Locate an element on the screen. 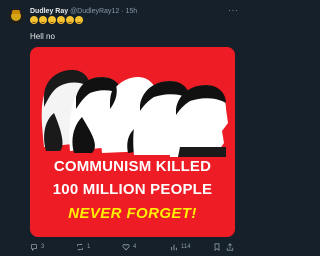 Image resolution: width=320 pixels, height=256 pixels. like-button: 4 is located at coordinates (129, 247).